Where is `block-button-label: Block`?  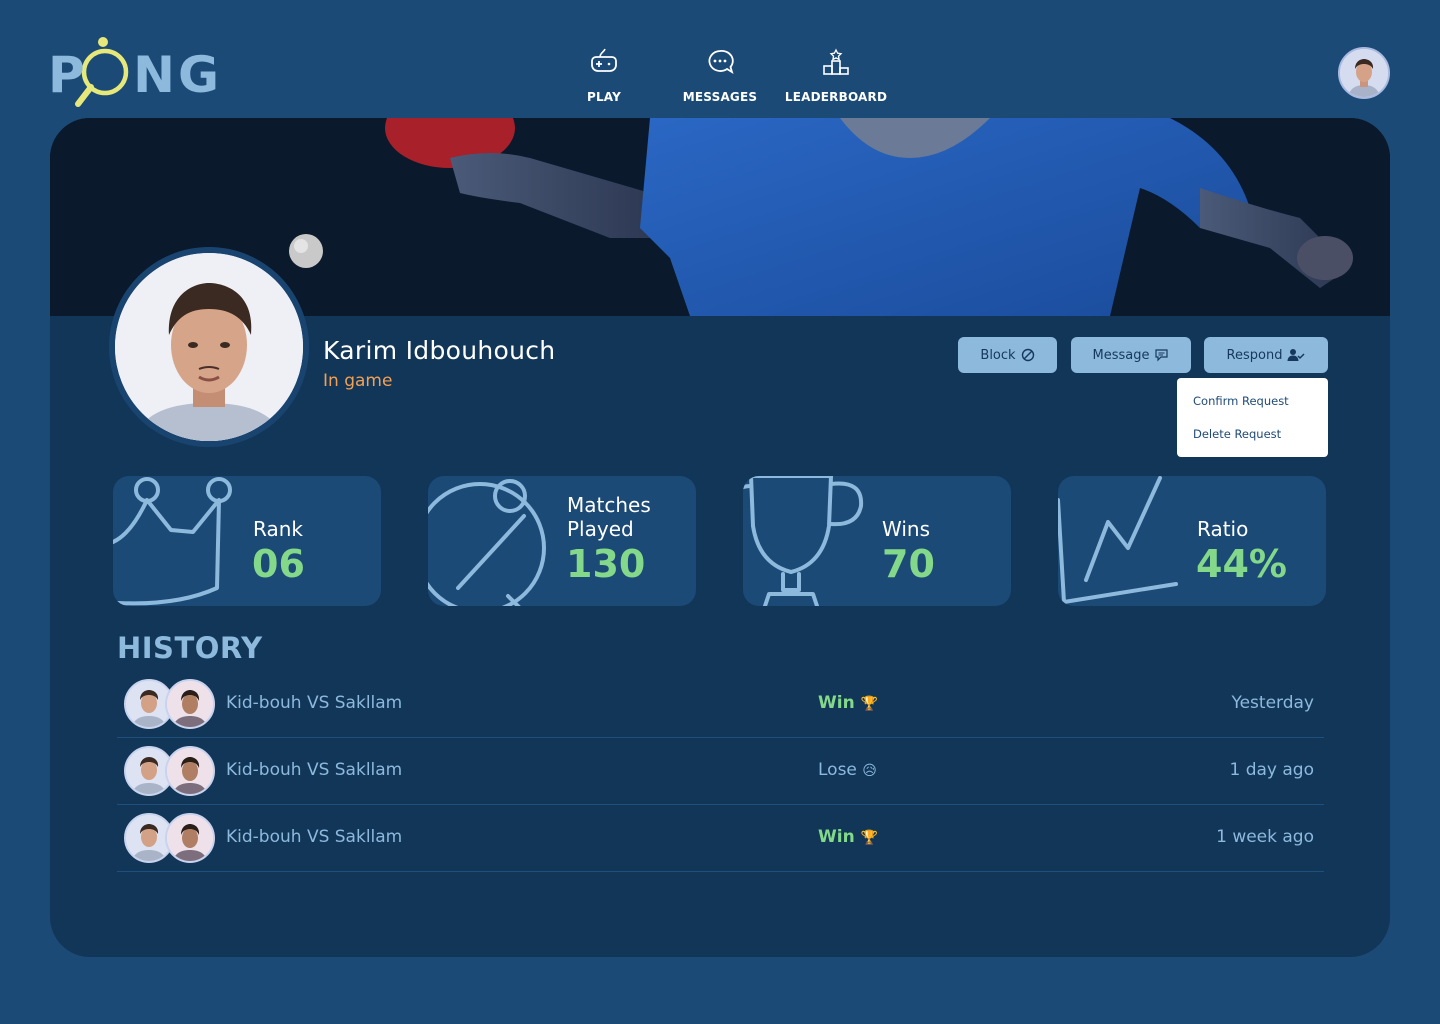 block-button-label: Block is located at coordinates (998, 355).